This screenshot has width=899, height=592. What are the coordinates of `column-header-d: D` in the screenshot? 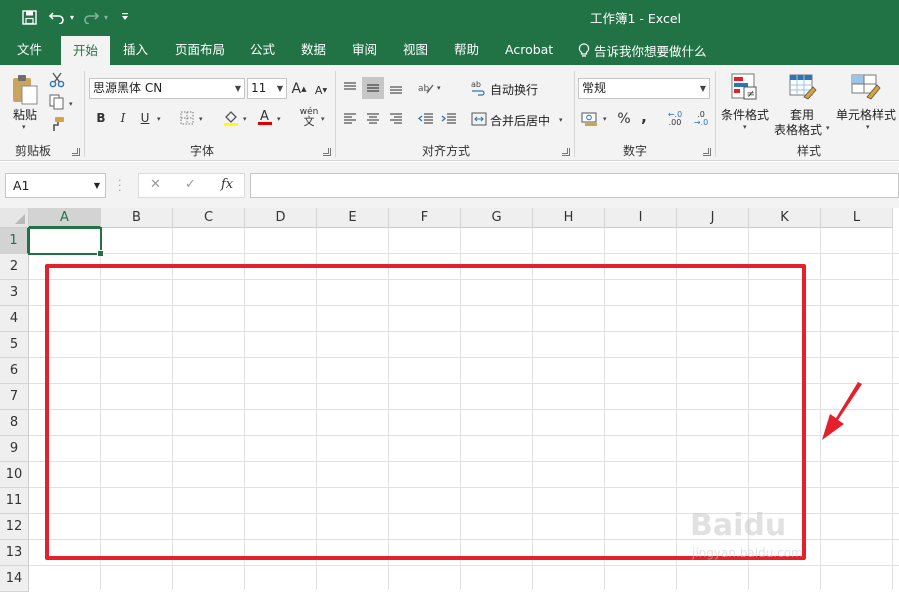 It's located at (281, 218).